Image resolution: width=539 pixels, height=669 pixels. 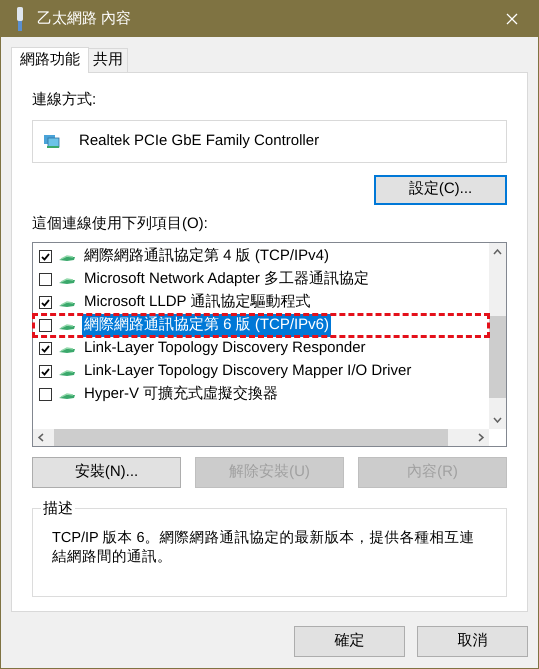 I want to click on connect-using-label: 連線方式:, so click(x=65, y=100).